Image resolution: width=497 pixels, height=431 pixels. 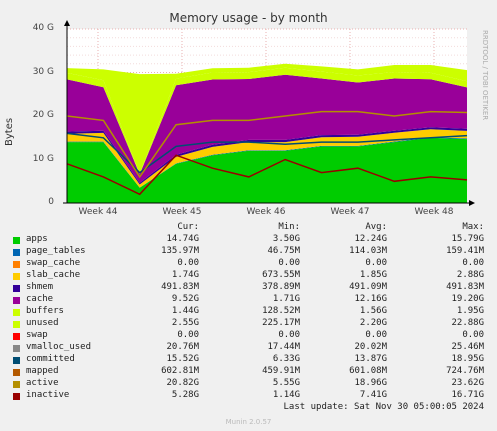 What do you see at coordinates (467, 239) in the screenshot?
I see `legend-item-max: 15.79G` at bounding box center [467, 239].